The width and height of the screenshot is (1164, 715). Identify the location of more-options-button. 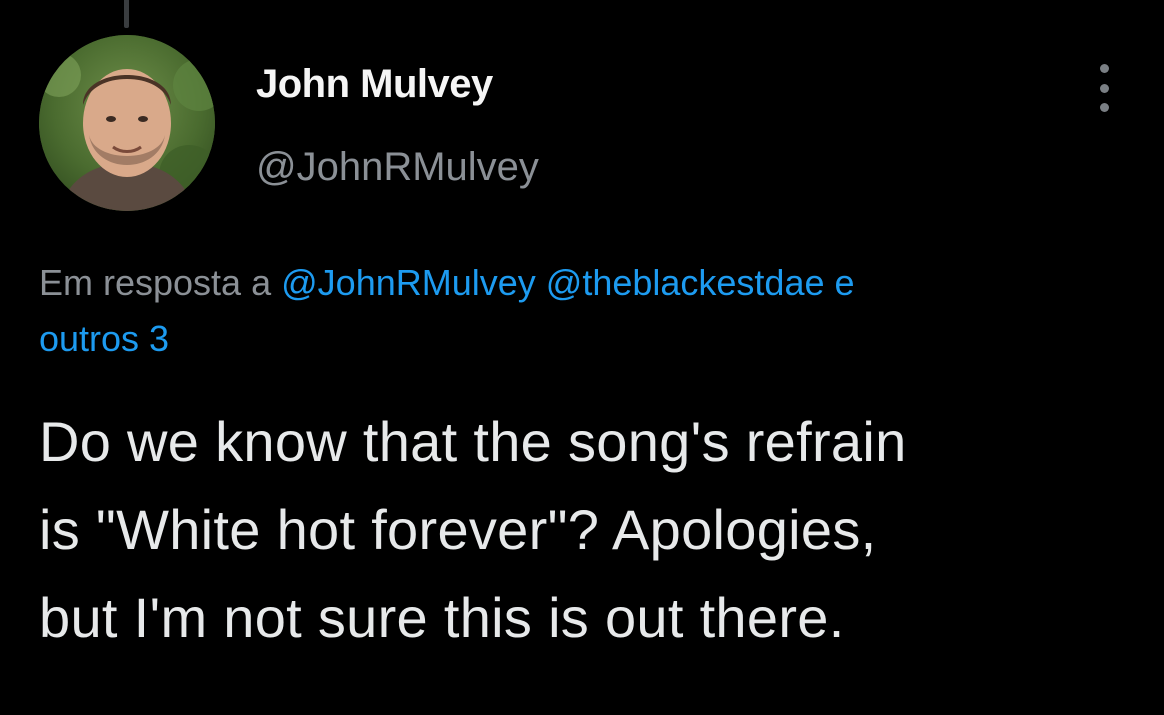
(1104, 88).